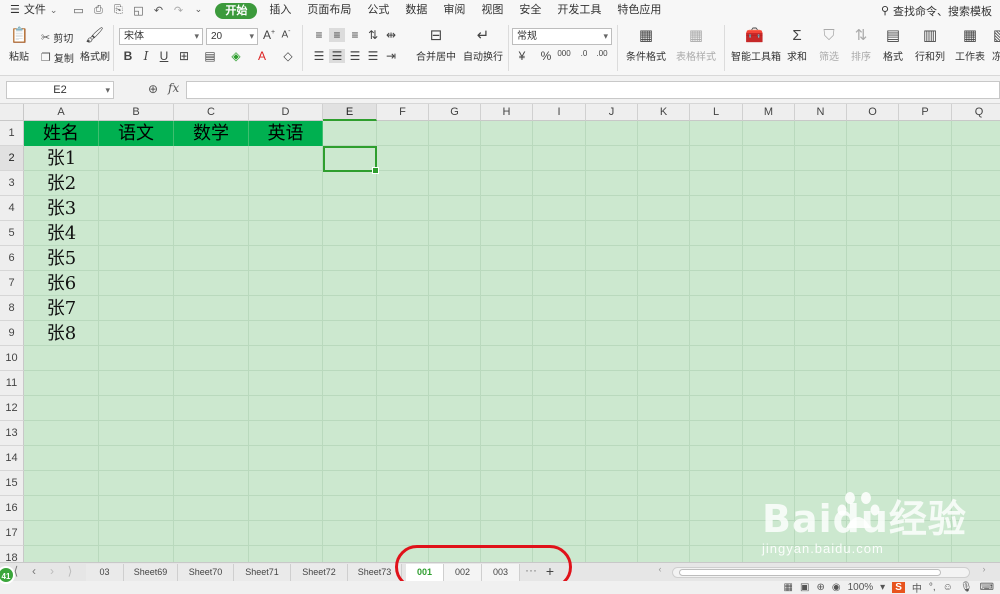 This screenshot has width=1000, height=594. Describe the element at coordinates (463, 572) in the screenshot. I see `sheet-tab-002: 002` at that location.